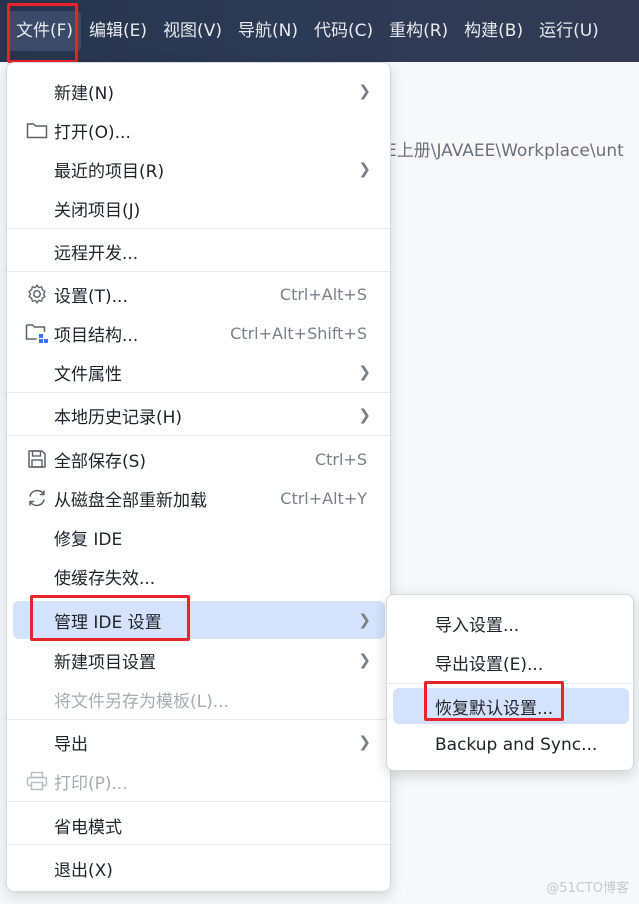 The width and height of the screenshot is (639, 904). What do you see at coordinates (199, 742) in the screenshot?
I see `menu-item-export: 导出 ❯` at bounding box center [199, 742].